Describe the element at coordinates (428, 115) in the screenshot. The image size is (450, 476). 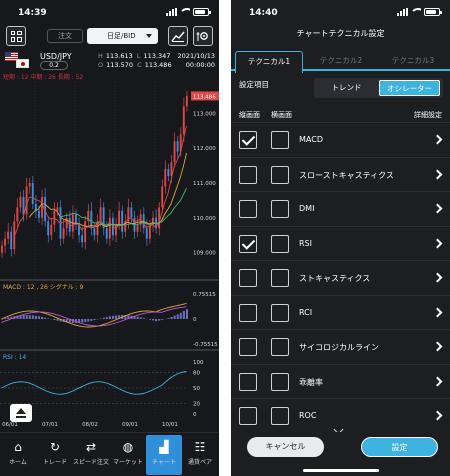
I see `detail-column-header: 詳細設定` at that location.